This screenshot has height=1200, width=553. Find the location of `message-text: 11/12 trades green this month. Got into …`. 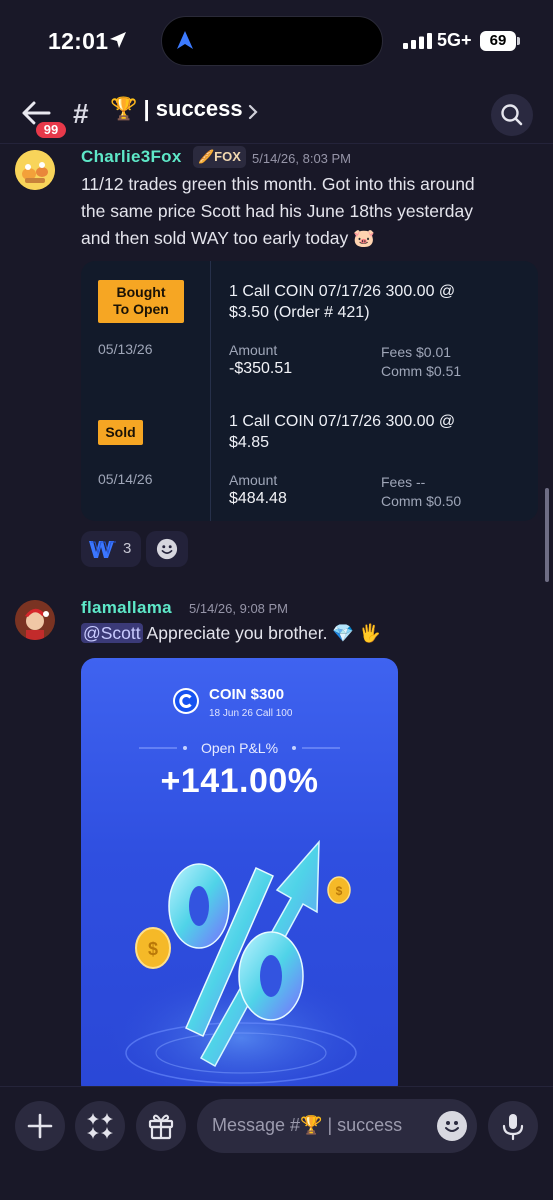

message-text: 11/12 trades green this month. Got into … is located at coordinates (278, 211).